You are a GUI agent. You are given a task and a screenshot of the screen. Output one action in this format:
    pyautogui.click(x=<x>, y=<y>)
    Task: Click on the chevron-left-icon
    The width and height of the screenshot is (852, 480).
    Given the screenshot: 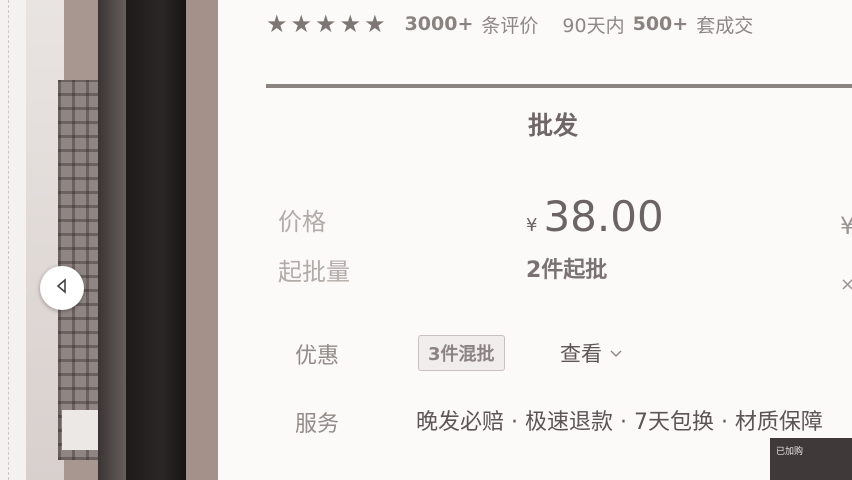 What is the action you would take?
    pyautogui.click(x=62, y=288)
    